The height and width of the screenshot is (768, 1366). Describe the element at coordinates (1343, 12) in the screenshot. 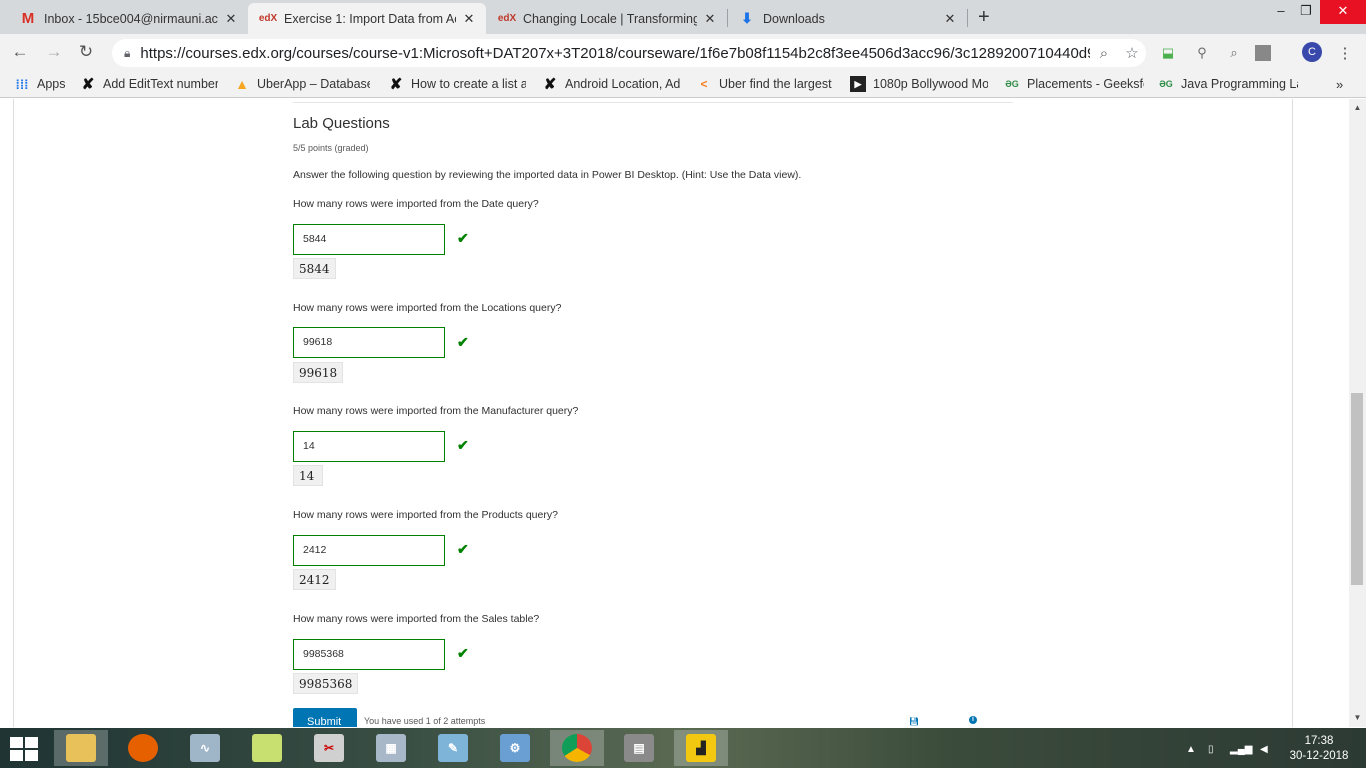

I see `close-window-button: ✕` at that location.